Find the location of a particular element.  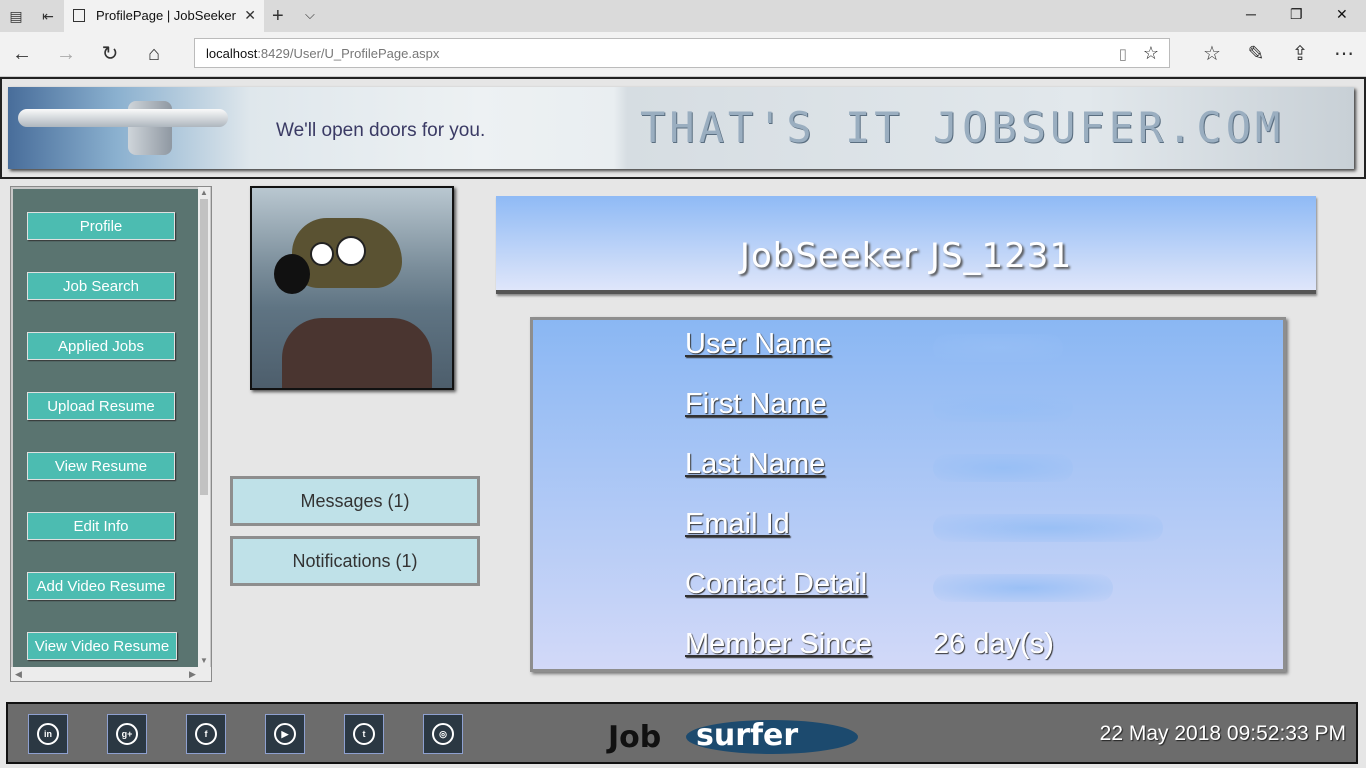

chevron-down-icon: ⌵ is located at coordinates (310, 15).